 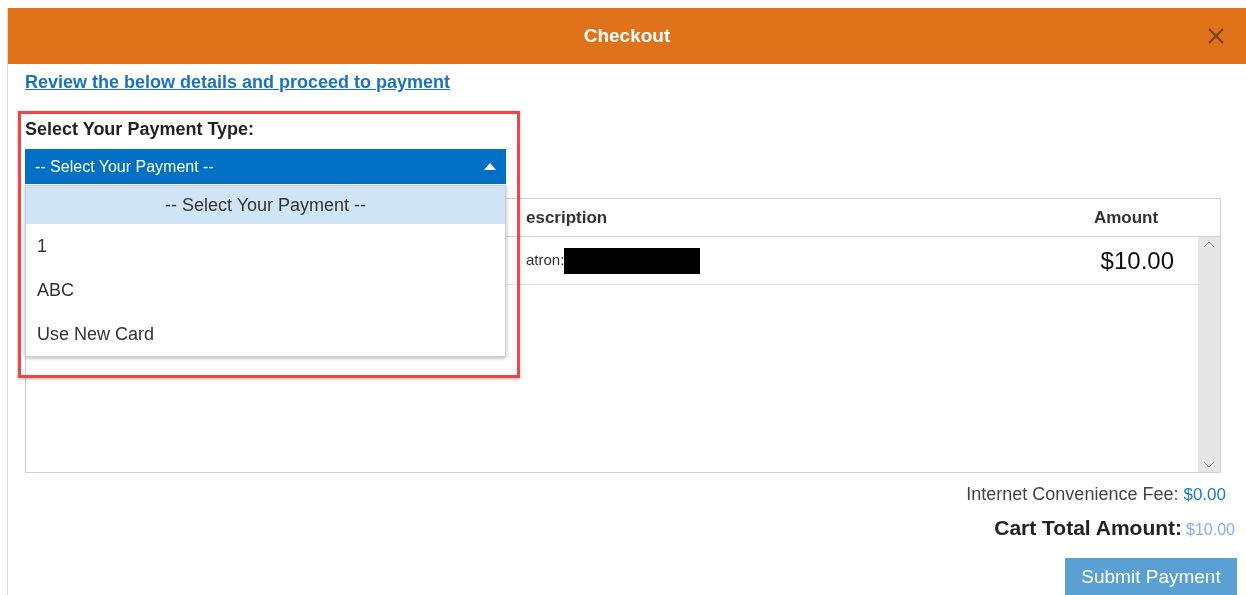 I want to click on total-label: Cart Total Amount:, so click(x=1088, y=528).